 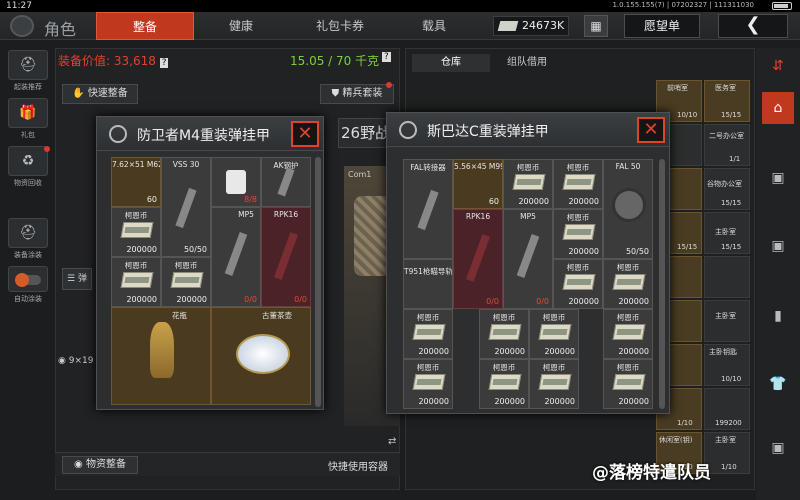 What do you see at coordinates (340, 26) in the screenshot?
I see `tab-gift-cards: 礼包卡券` at bounding box center [340, 26].